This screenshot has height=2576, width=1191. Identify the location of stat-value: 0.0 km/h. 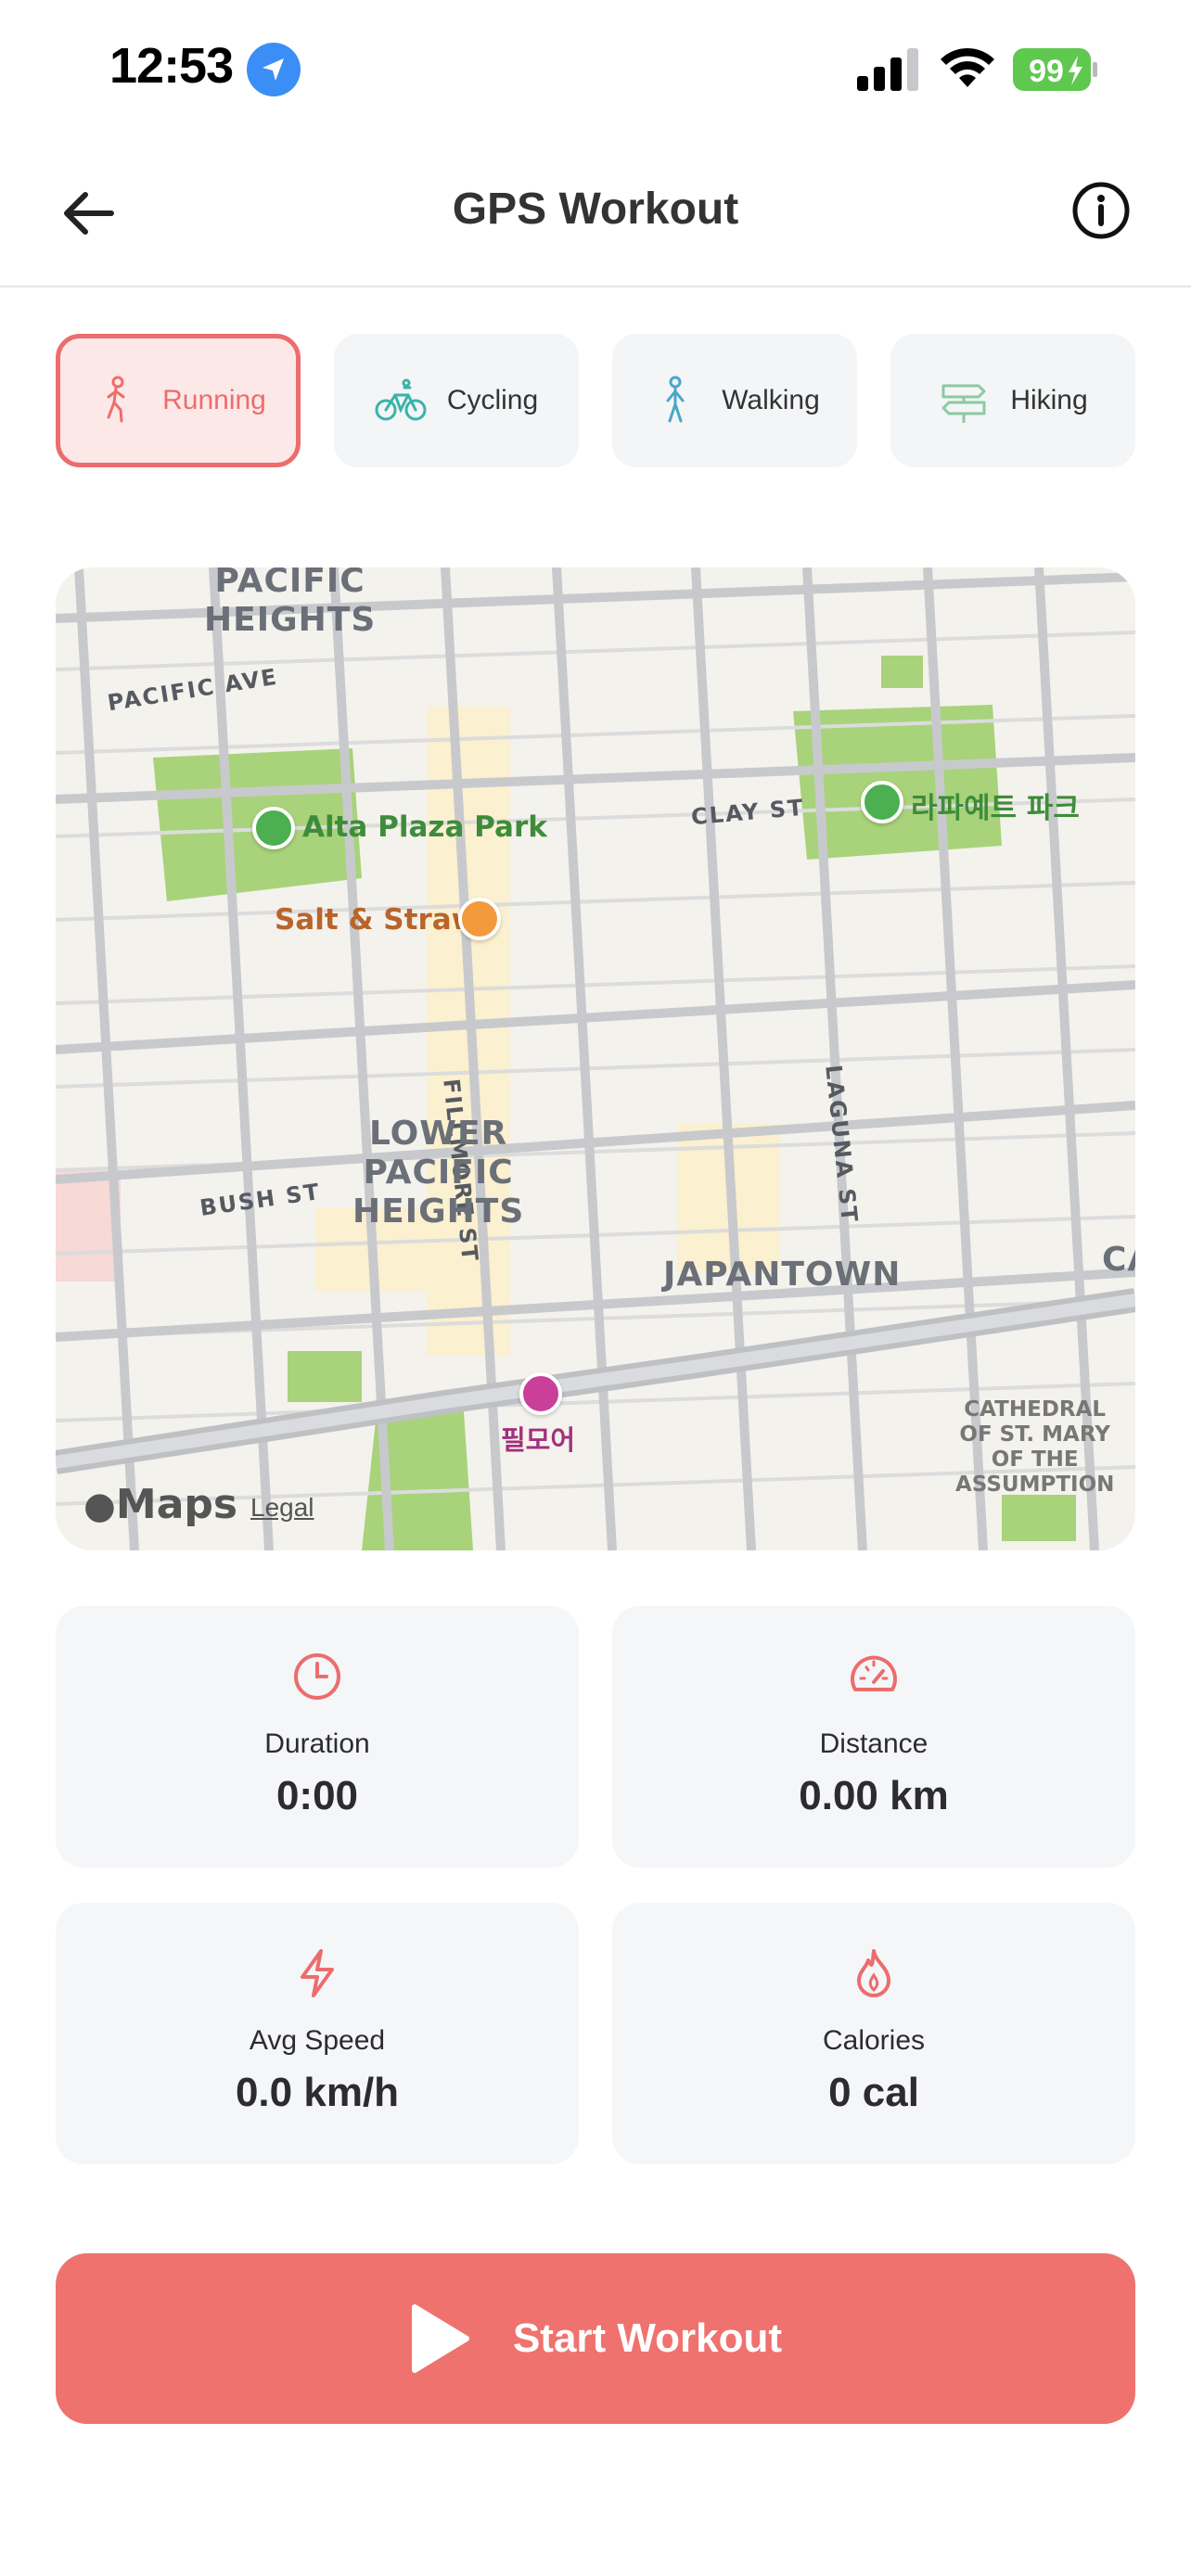
(317, 2092).